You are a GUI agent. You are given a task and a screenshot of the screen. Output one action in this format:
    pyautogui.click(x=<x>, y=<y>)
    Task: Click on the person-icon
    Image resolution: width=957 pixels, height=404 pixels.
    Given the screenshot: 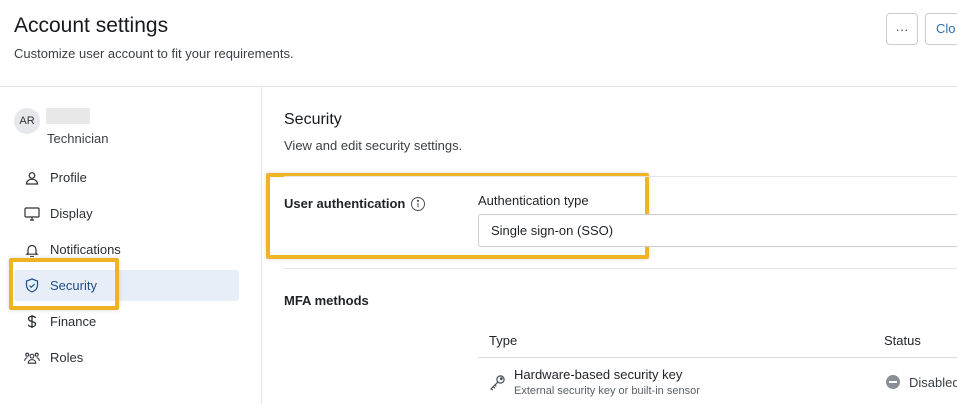 What is the action you would take?
    pyautogui.click(x=32, y=178)
    